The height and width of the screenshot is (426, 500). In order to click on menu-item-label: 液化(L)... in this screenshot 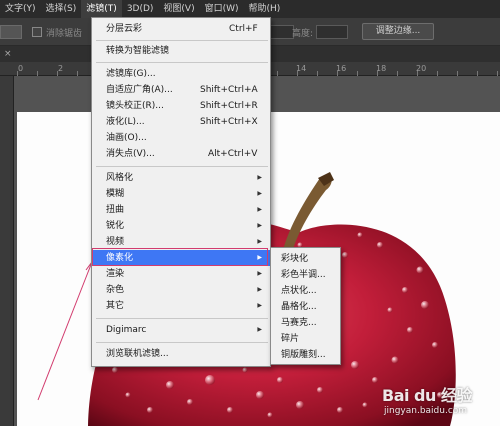, I will do `click(125, 122)`.